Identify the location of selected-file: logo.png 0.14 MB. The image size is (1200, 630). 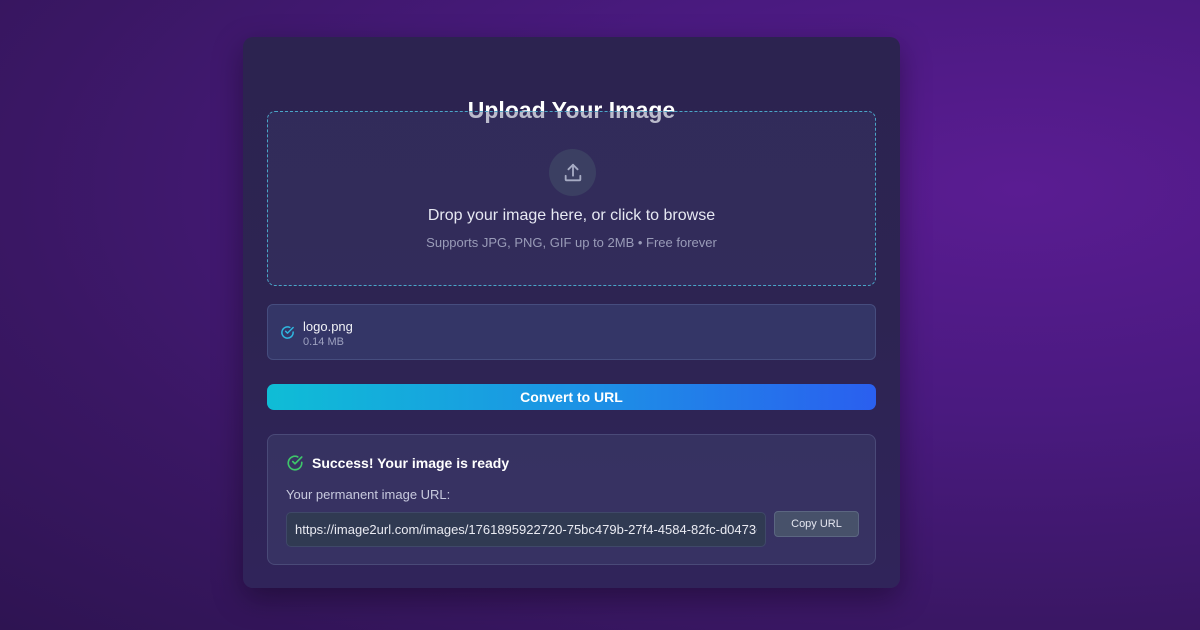
(571, 332).